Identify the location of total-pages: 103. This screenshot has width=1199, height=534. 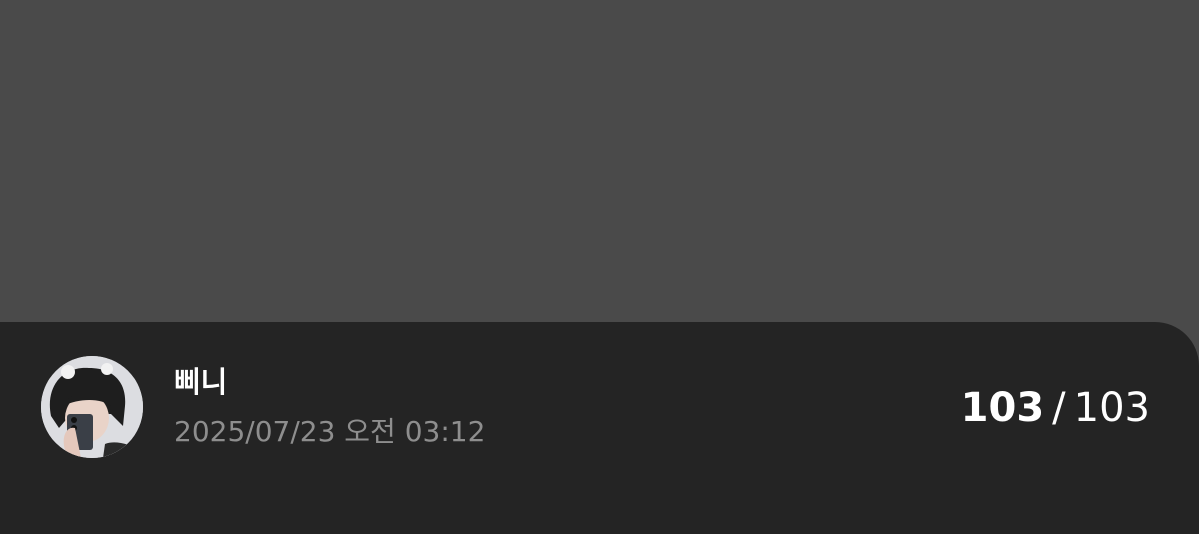
(1111, 408).